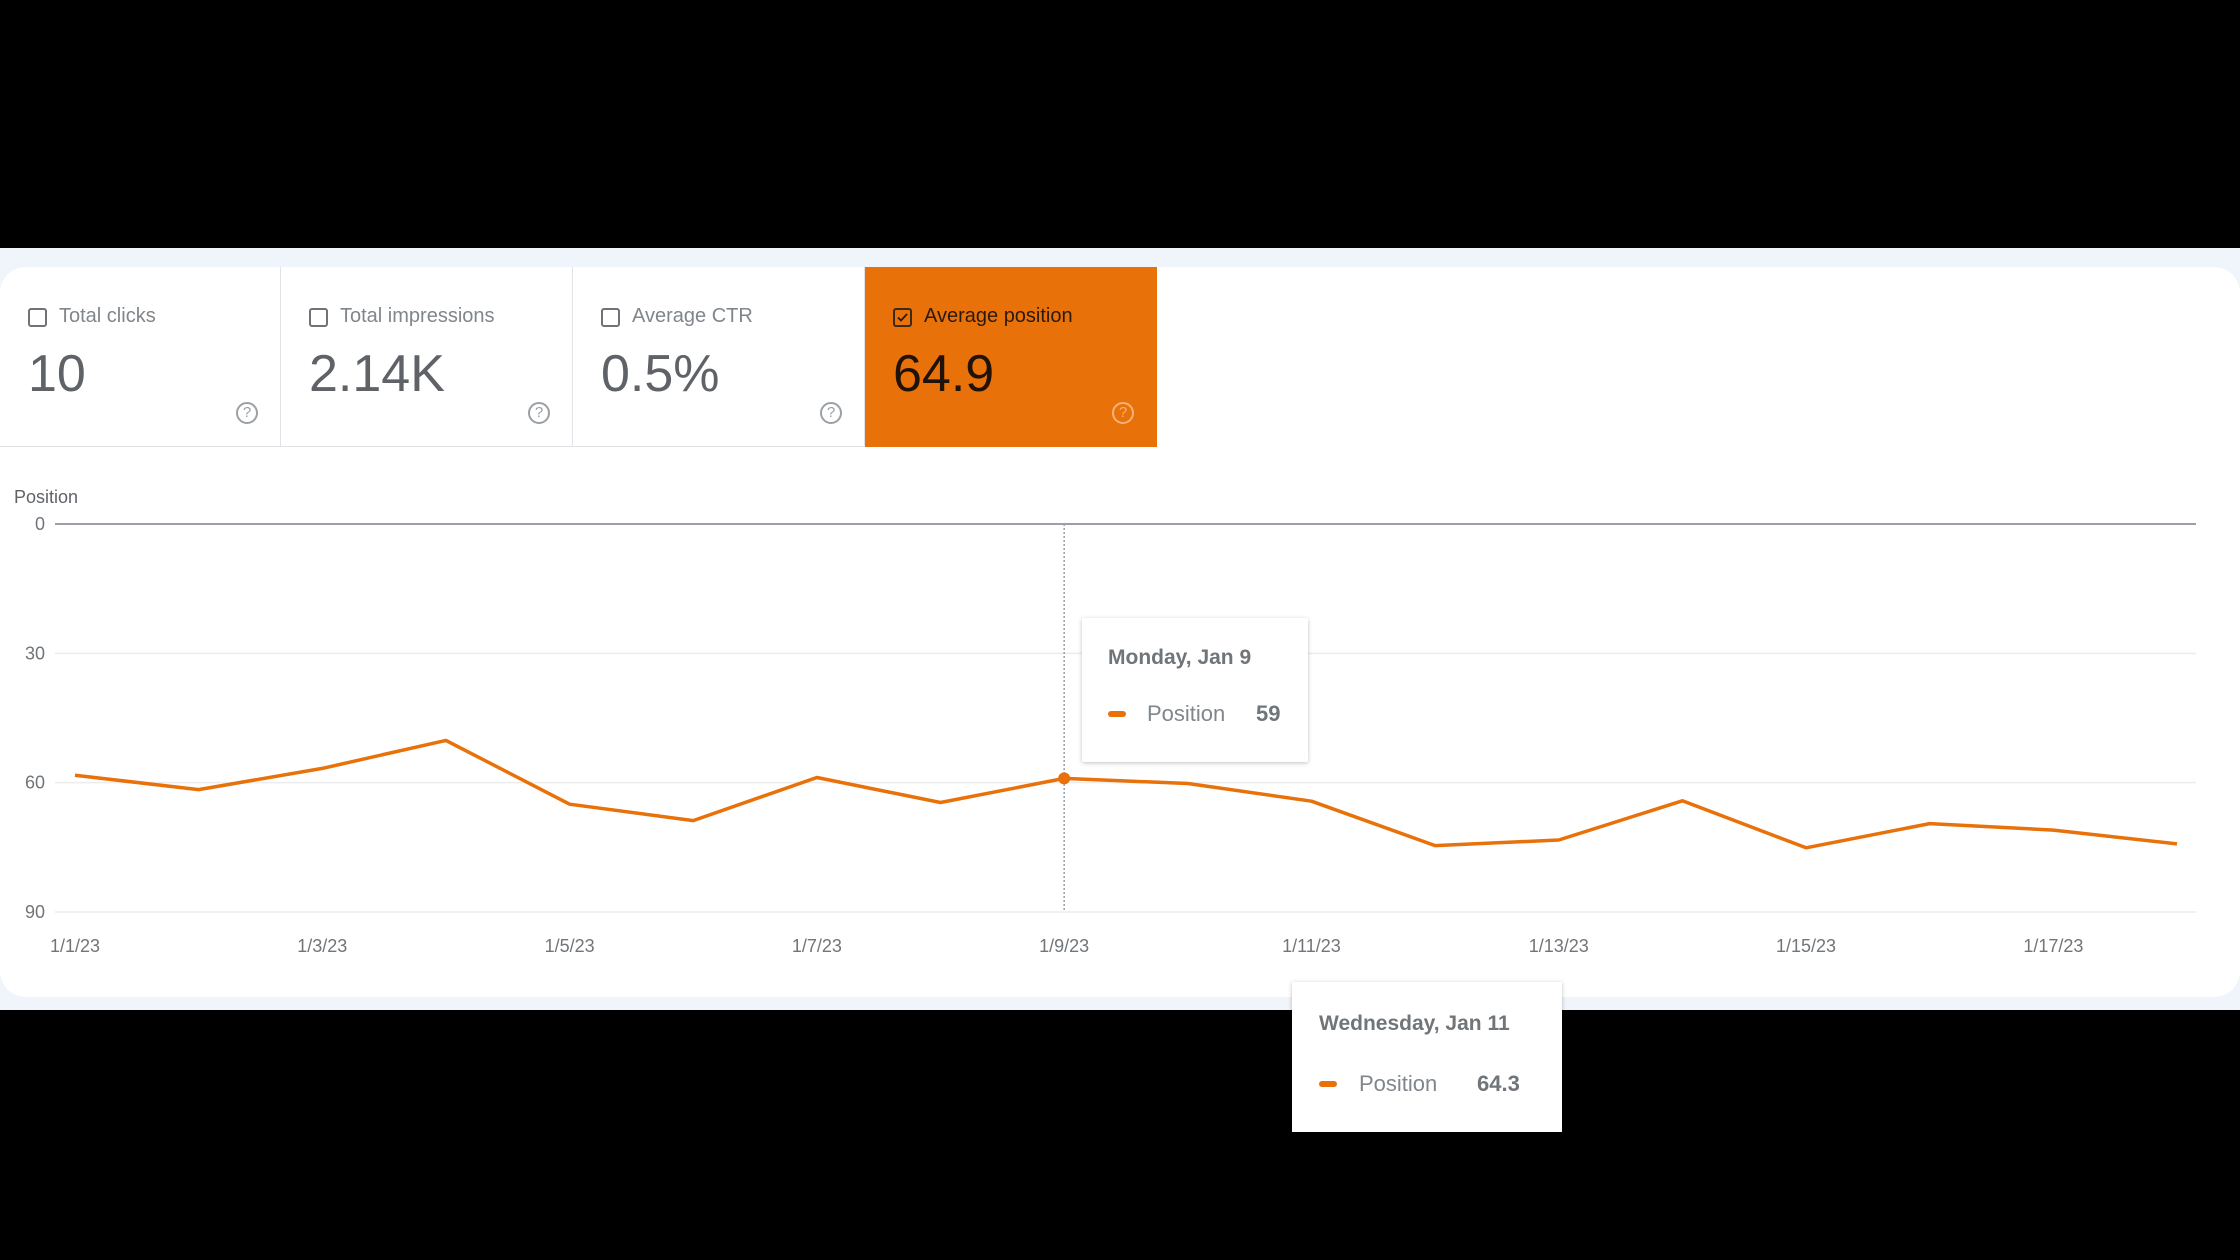 The height and width of the screenshot is (1260, 2240). What do you see at coordinates (35, 653) in the screenshot?
I see `y-tick-label: 30` at bounding box center [35, 653].